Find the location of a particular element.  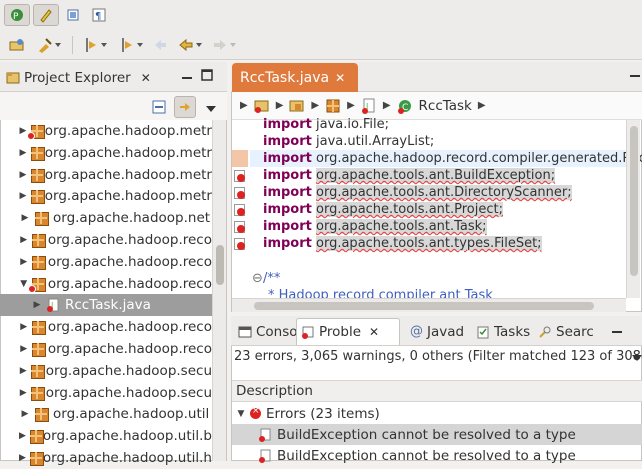

tab-tasks: Tasks is located at coordinates (503, 331).